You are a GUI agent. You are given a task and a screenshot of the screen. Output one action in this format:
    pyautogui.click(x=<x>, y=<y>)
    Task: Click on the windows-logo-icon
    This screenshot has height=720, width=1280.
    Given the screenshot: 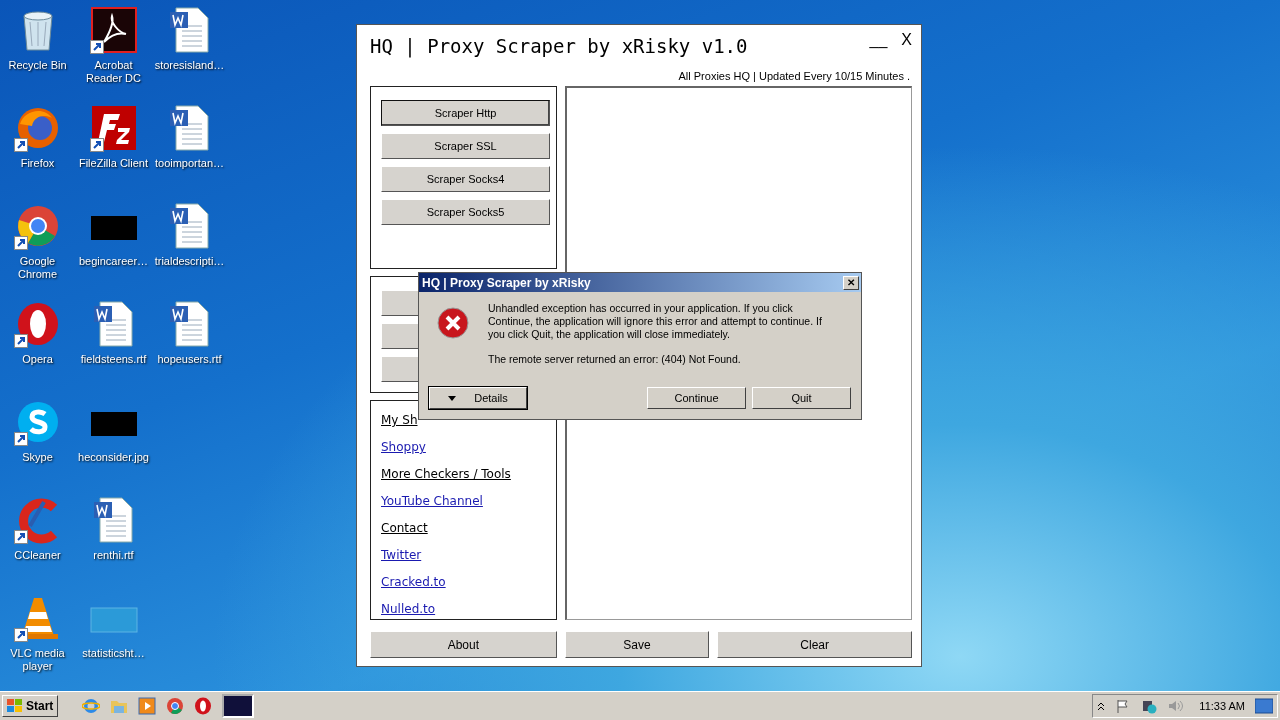 What is the action you would take?
    pyautogui.click(x=15, y=706)
    